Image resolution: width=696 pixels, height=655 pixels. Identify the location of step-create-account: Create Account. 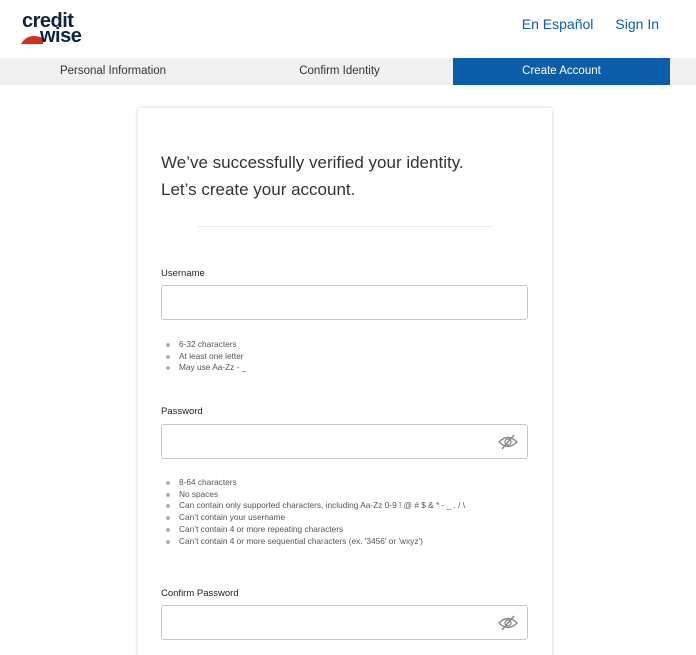
(561, 71).